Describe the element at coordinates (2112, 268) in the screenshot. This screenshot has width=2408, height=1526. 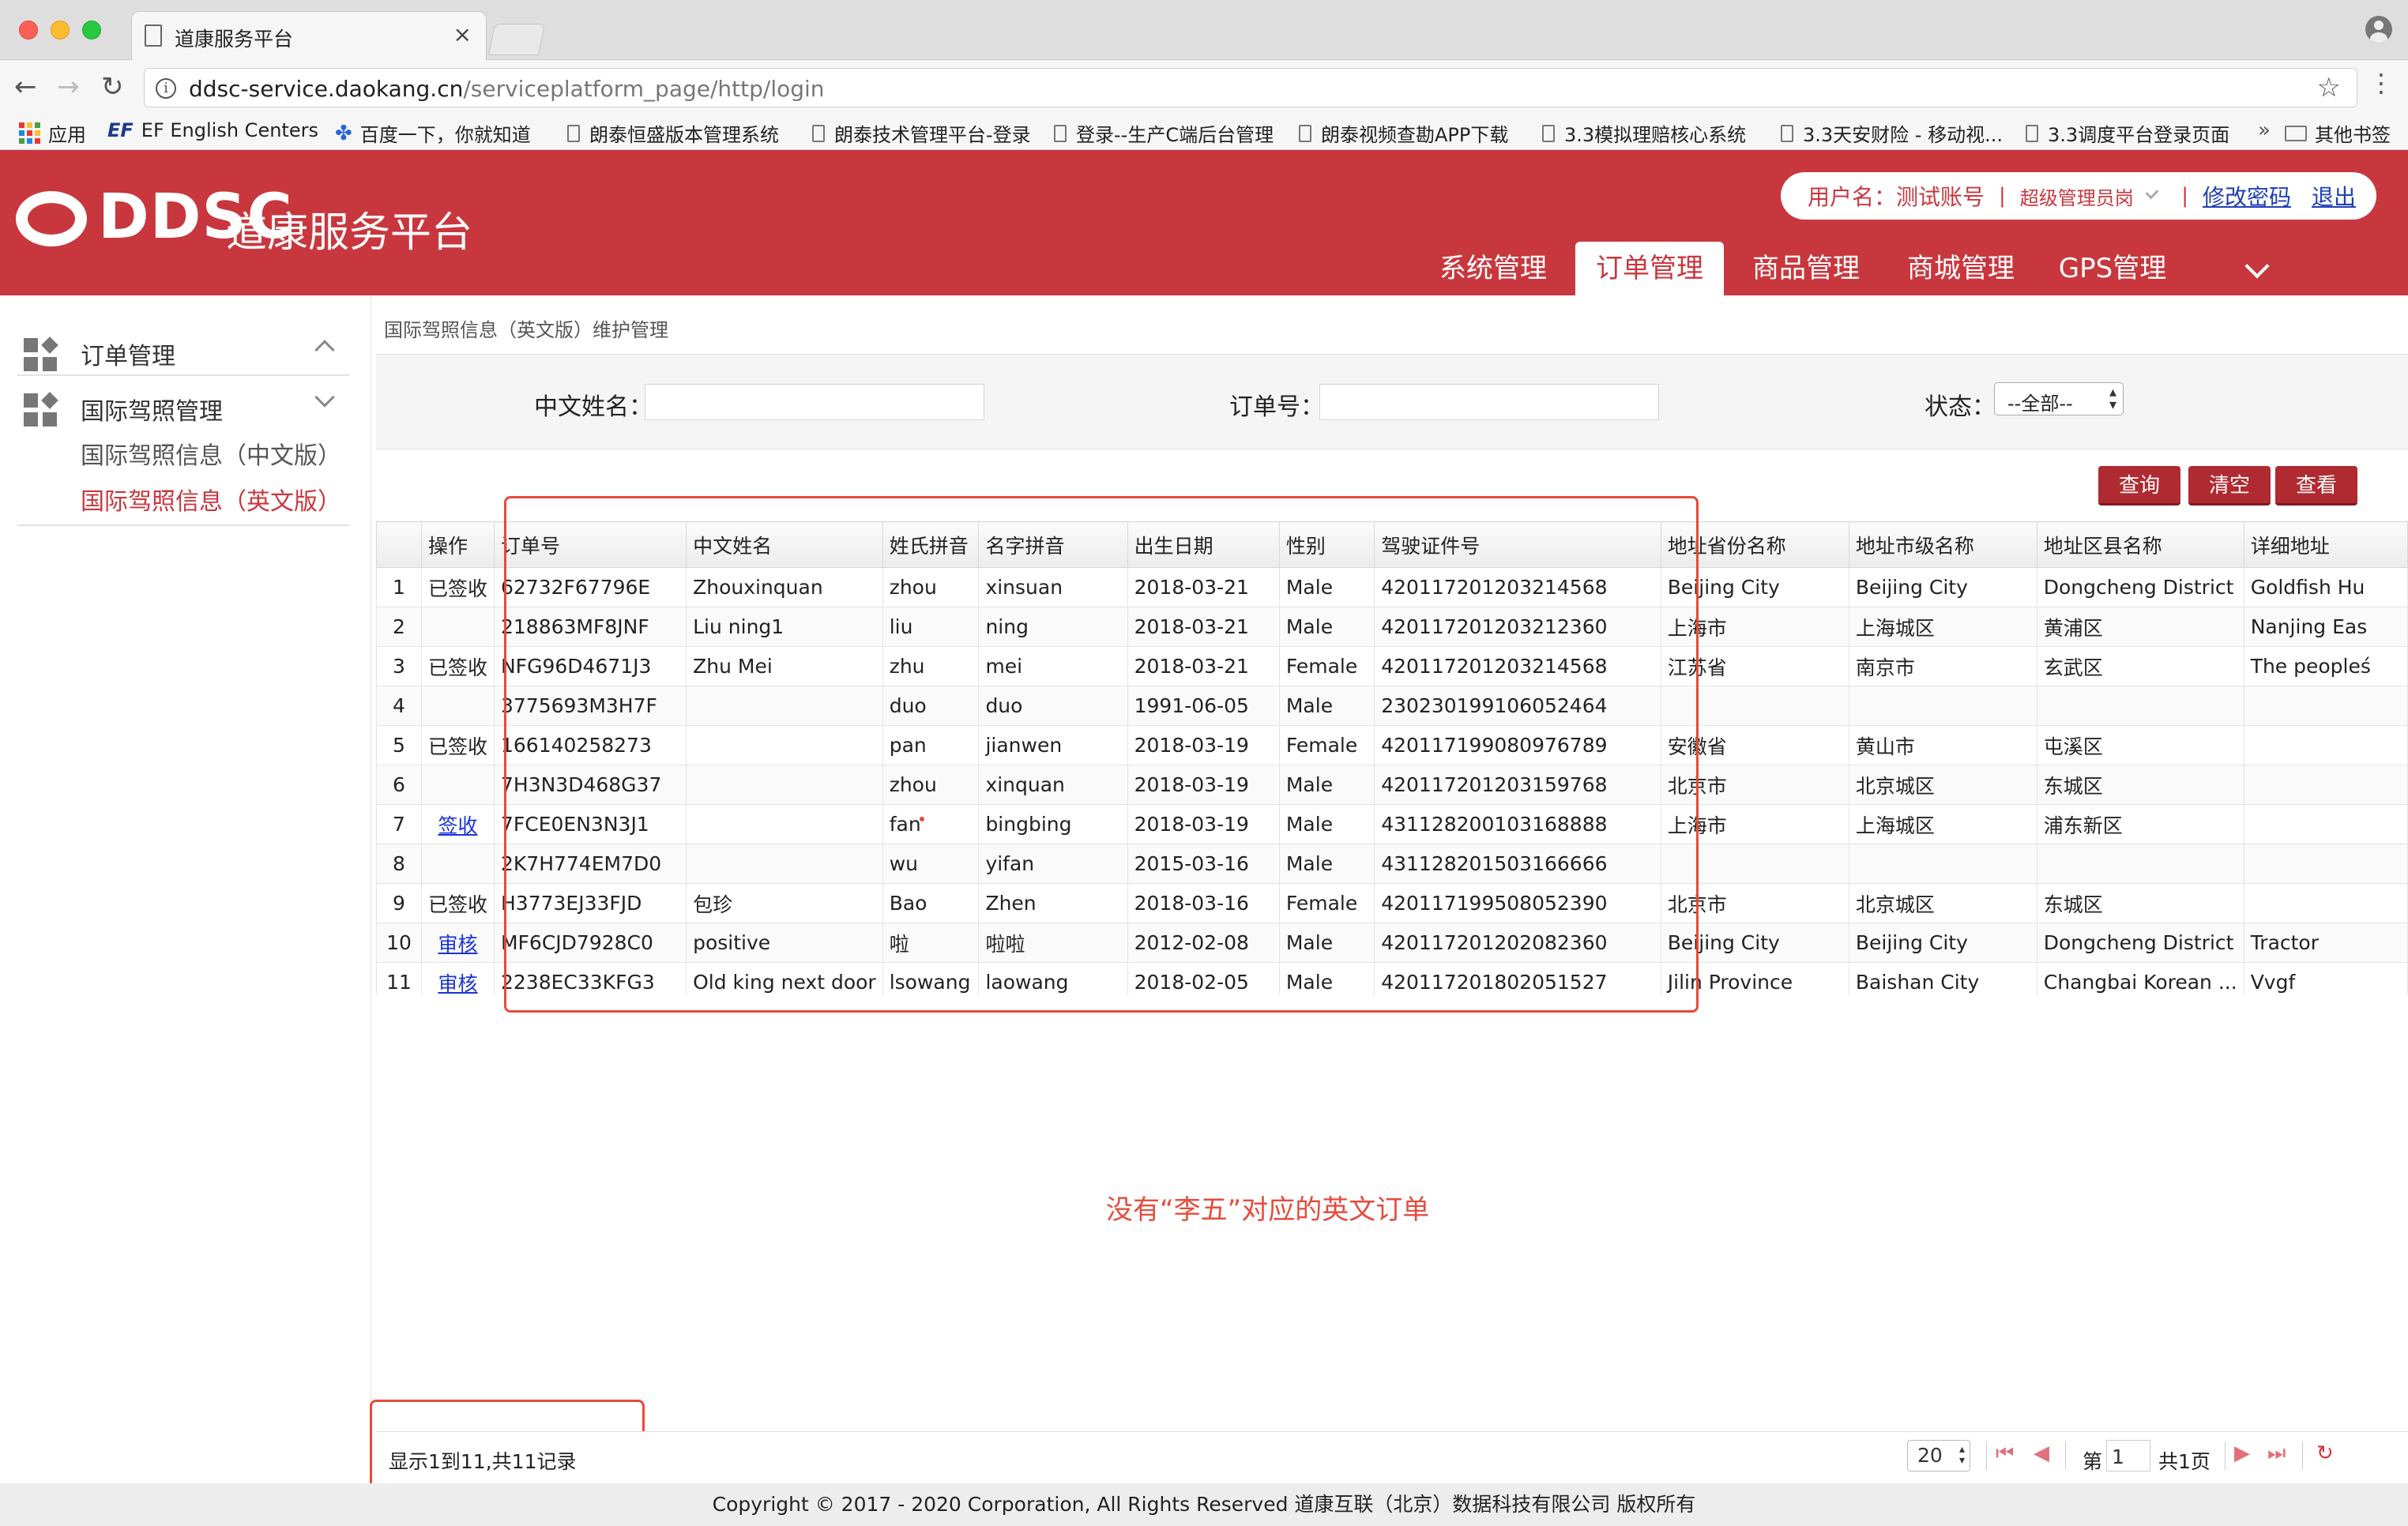
I see `nav-tab-gps: GPS管理` at that location.